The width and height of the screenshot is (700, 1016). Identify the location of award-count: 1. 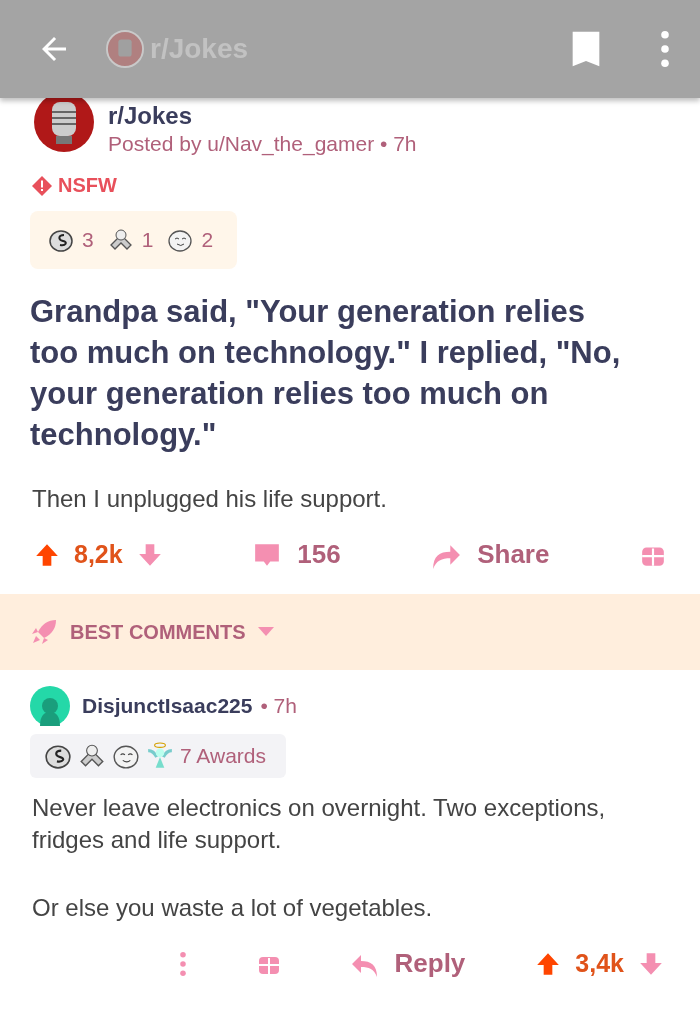
(147, 240).